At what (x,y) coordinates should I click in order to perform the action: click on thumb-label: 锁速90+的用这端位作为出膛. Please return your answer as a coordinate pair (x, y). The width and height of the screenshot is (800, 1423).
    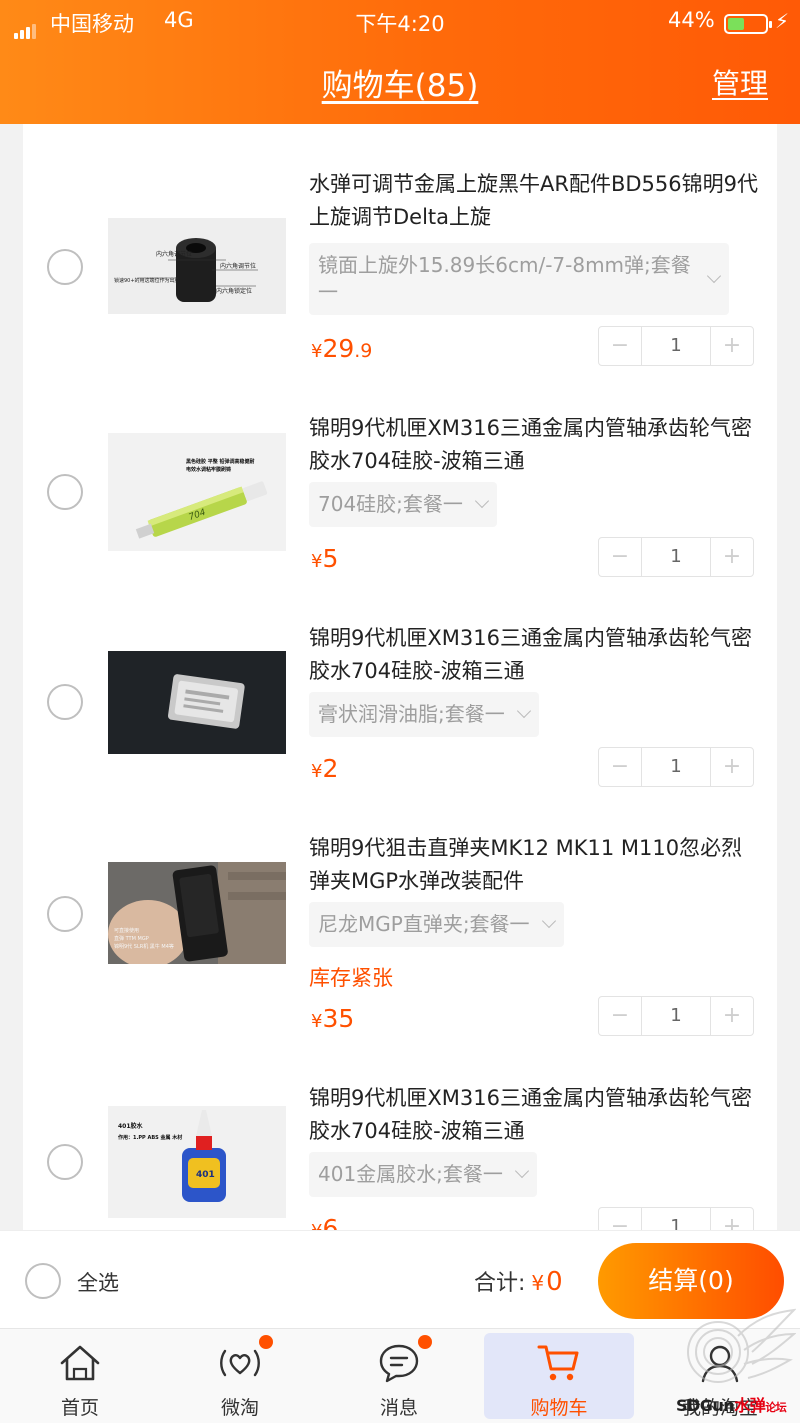
    Looking at the image, I should click on (147, 280).